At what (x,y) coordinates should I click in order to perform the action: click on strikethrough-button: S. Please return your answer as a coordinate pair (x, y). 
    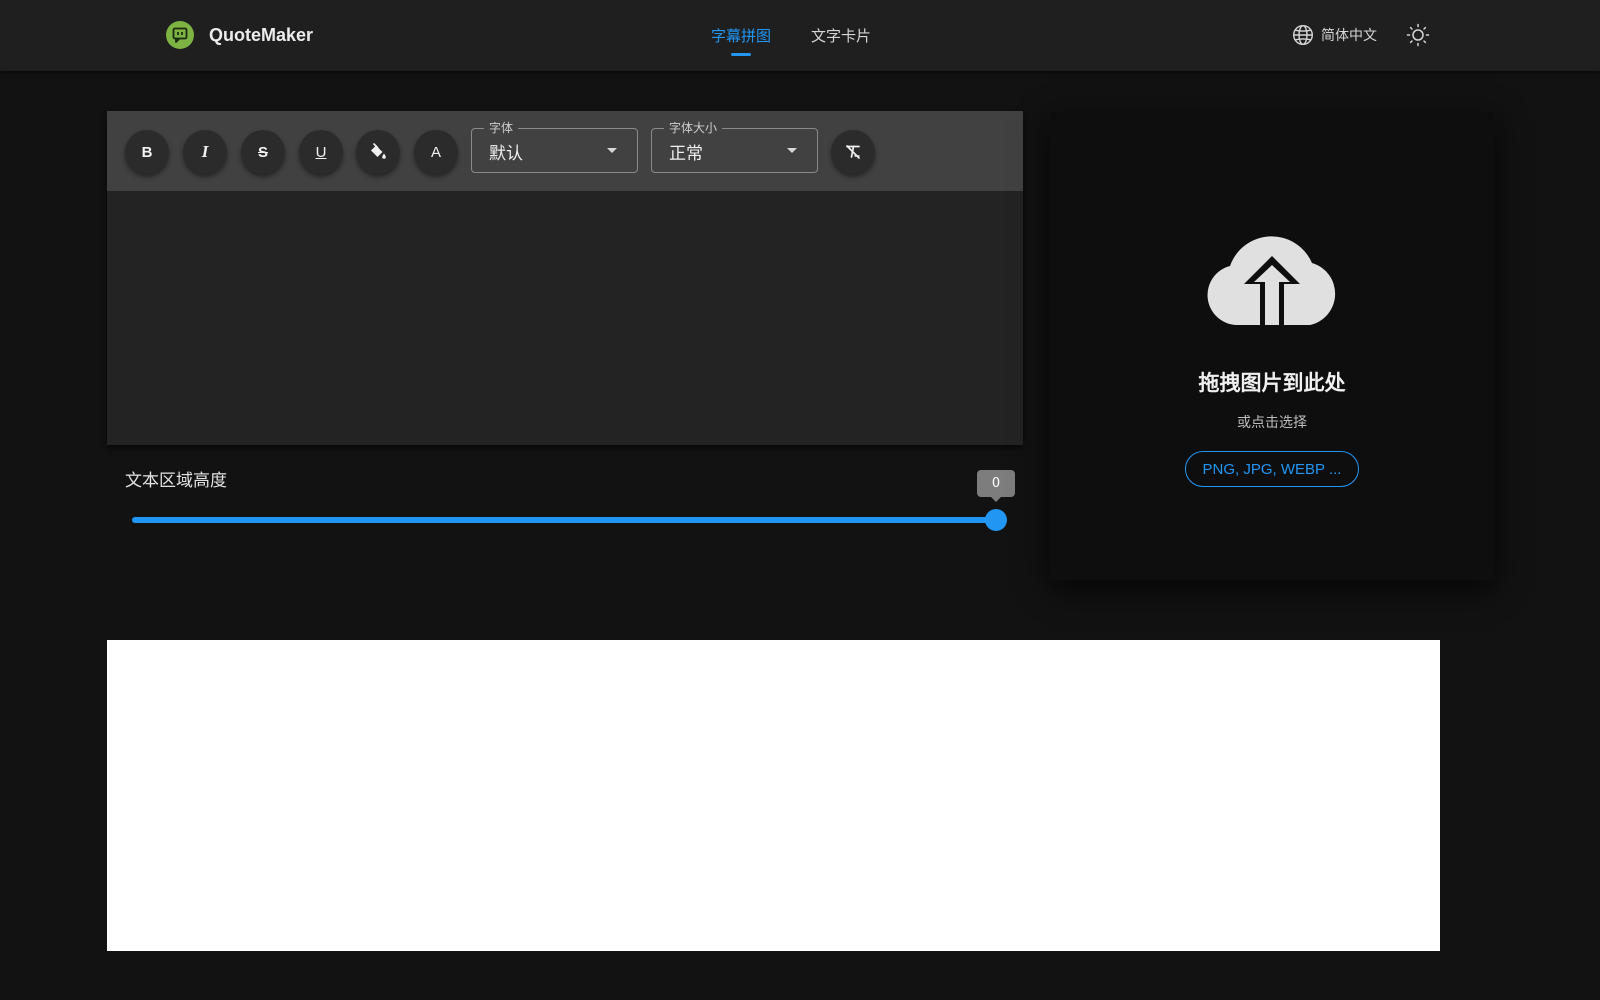
    Looking at the image, I should click on (263, 152).